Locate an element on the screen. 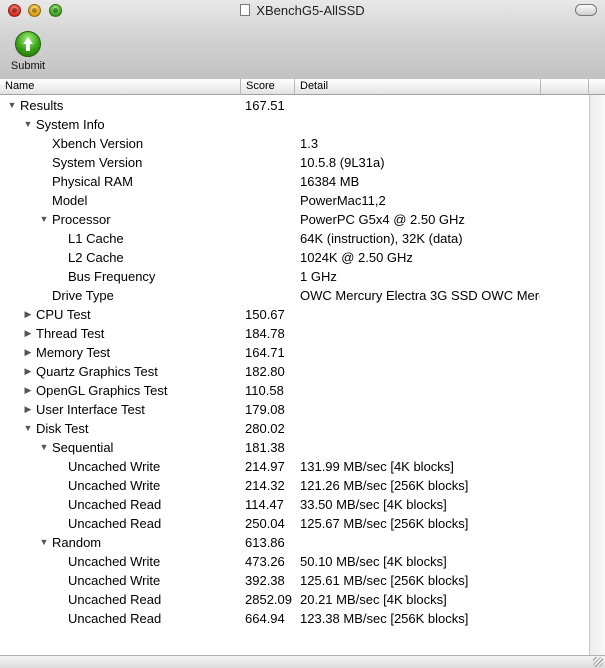  row-label: Memory Test is located at coordinates (73, 352).